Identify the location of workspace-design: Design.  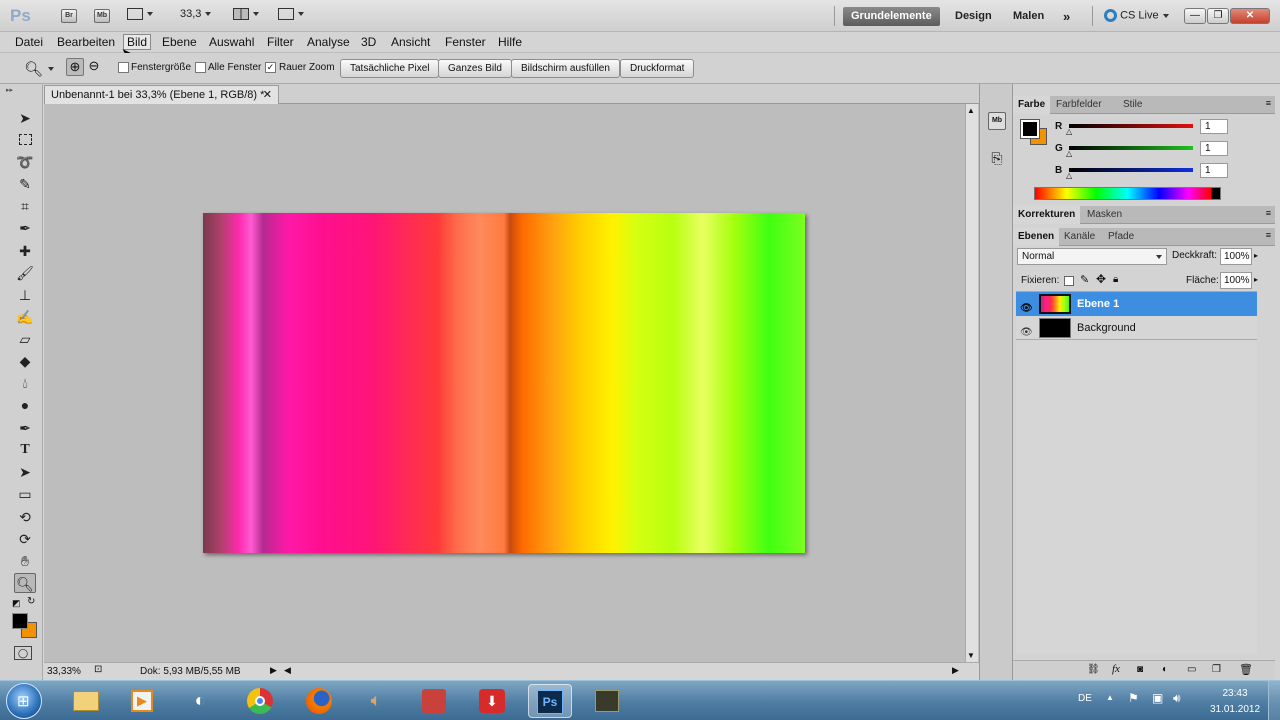
(973, 16).